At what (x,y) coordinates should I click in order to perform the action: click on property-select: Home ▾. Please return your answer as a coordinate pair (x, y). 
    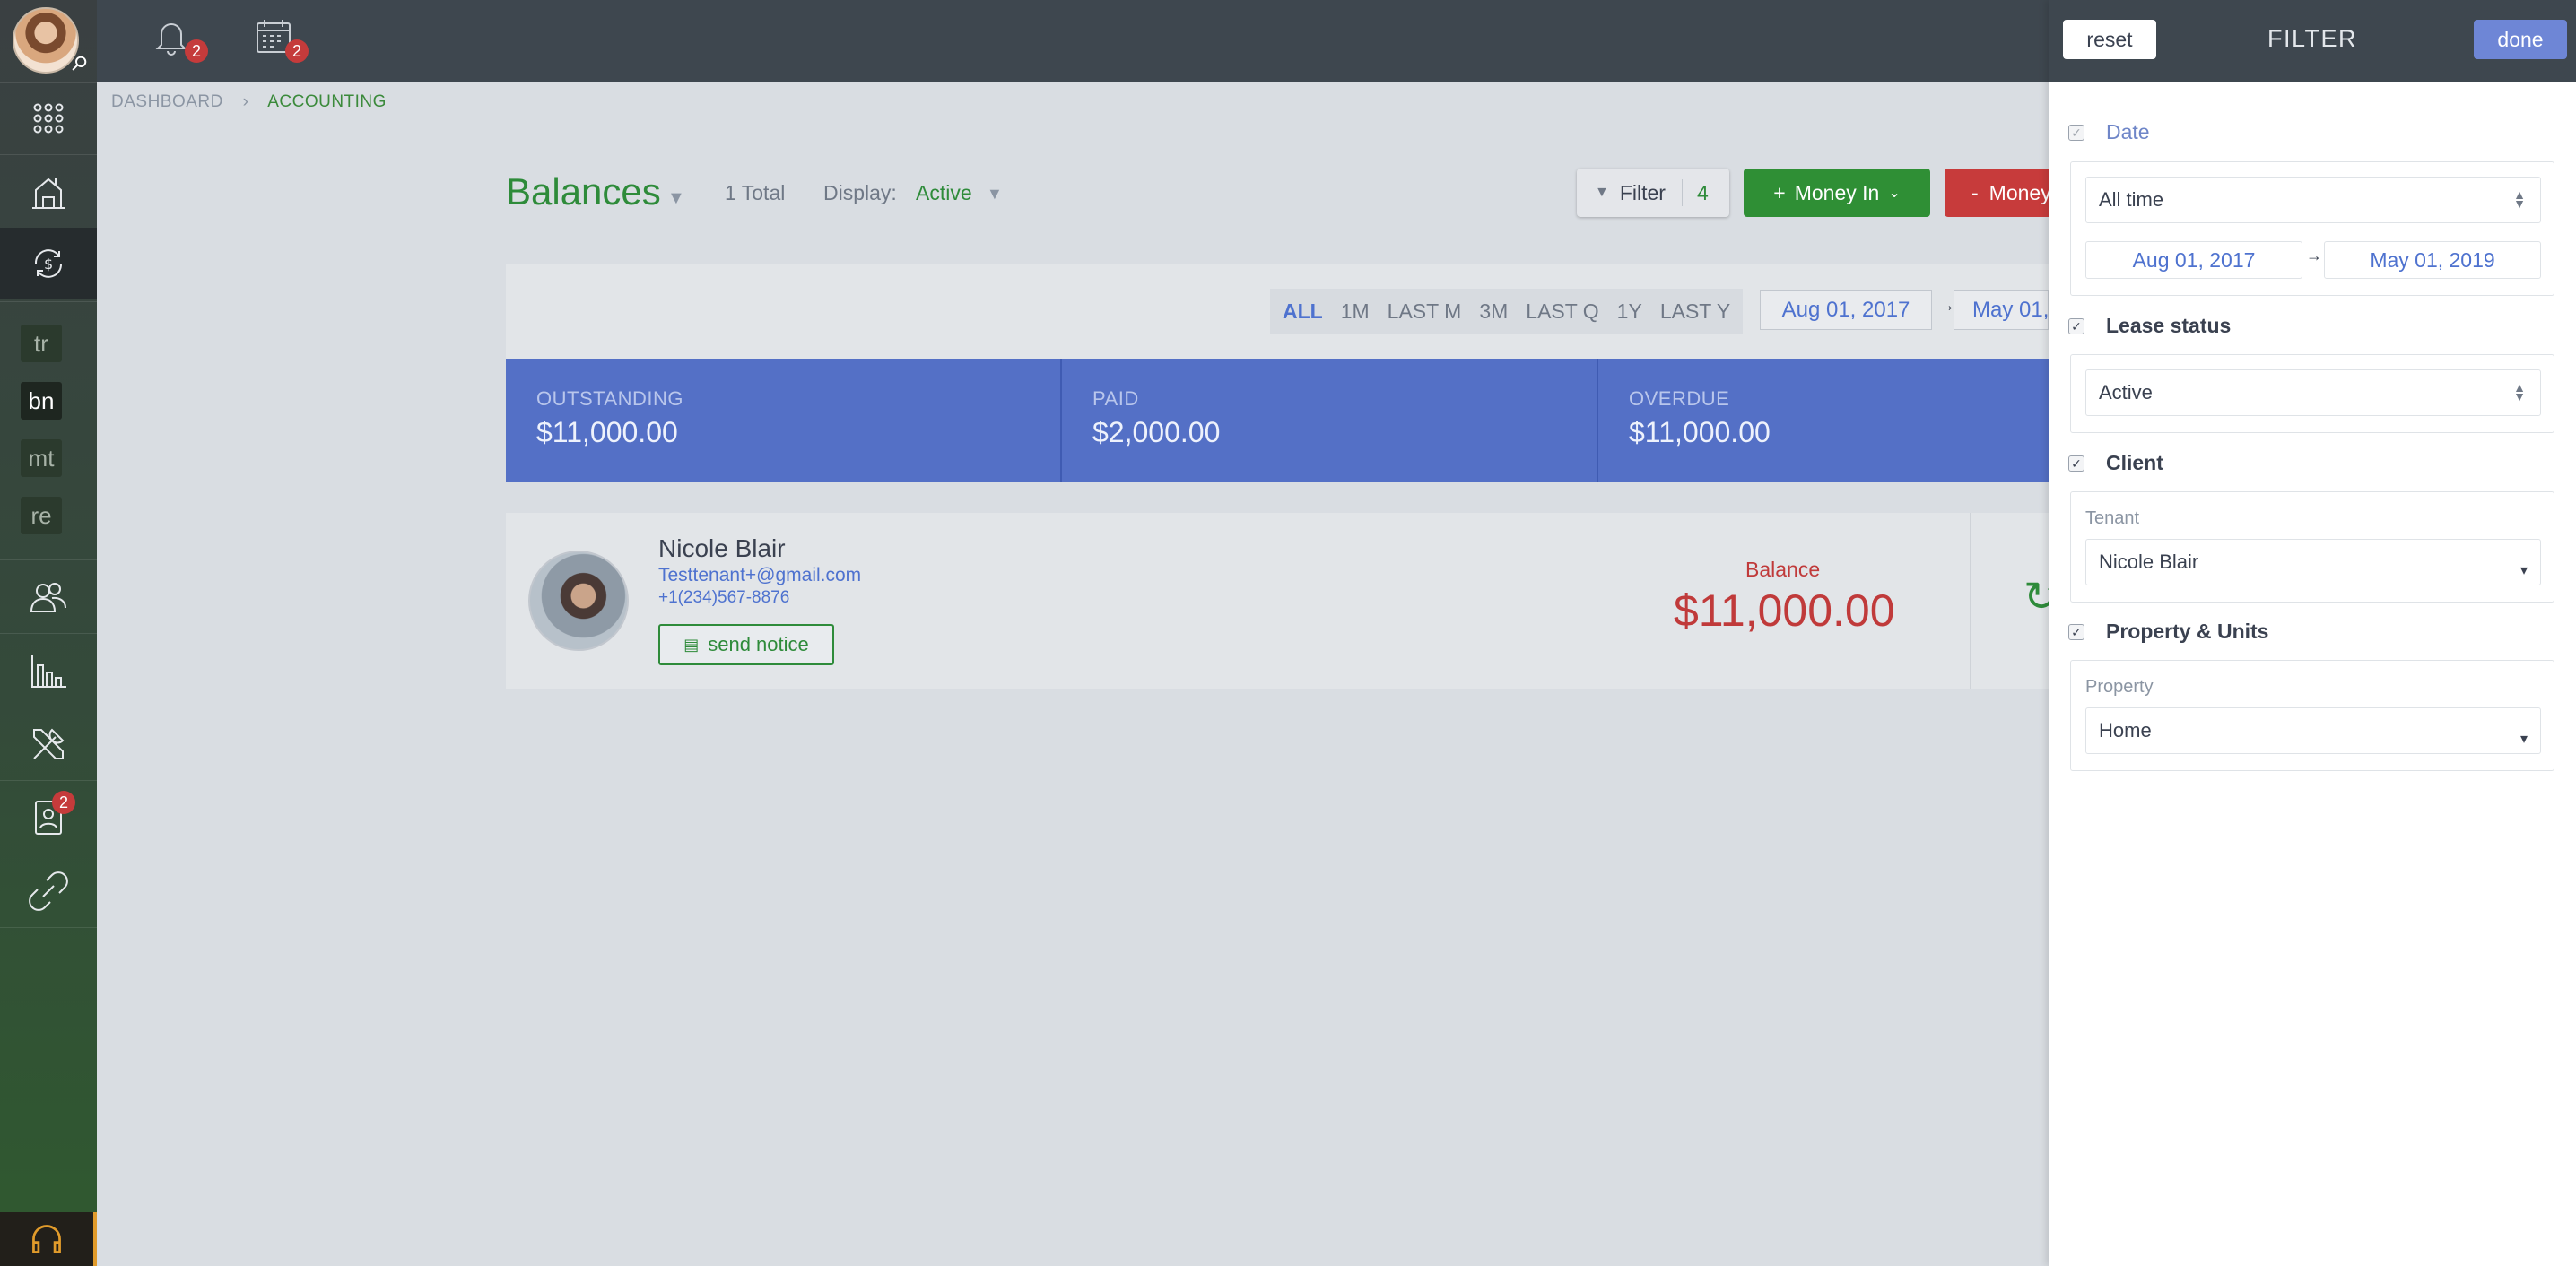
    Looking at the image, I should click on (2313, 730).